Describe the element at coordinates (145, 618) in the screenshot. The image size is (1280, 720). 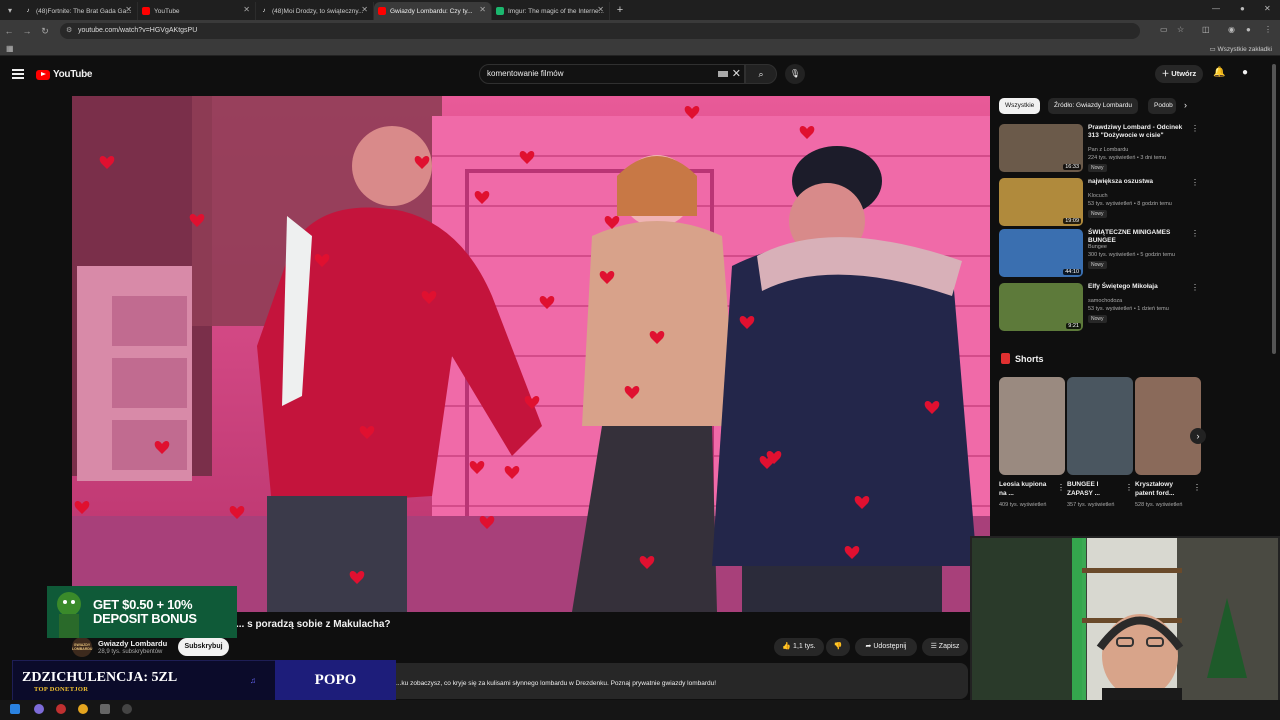
I see `ad-subline: DEPOSIT BONUS` at that location.